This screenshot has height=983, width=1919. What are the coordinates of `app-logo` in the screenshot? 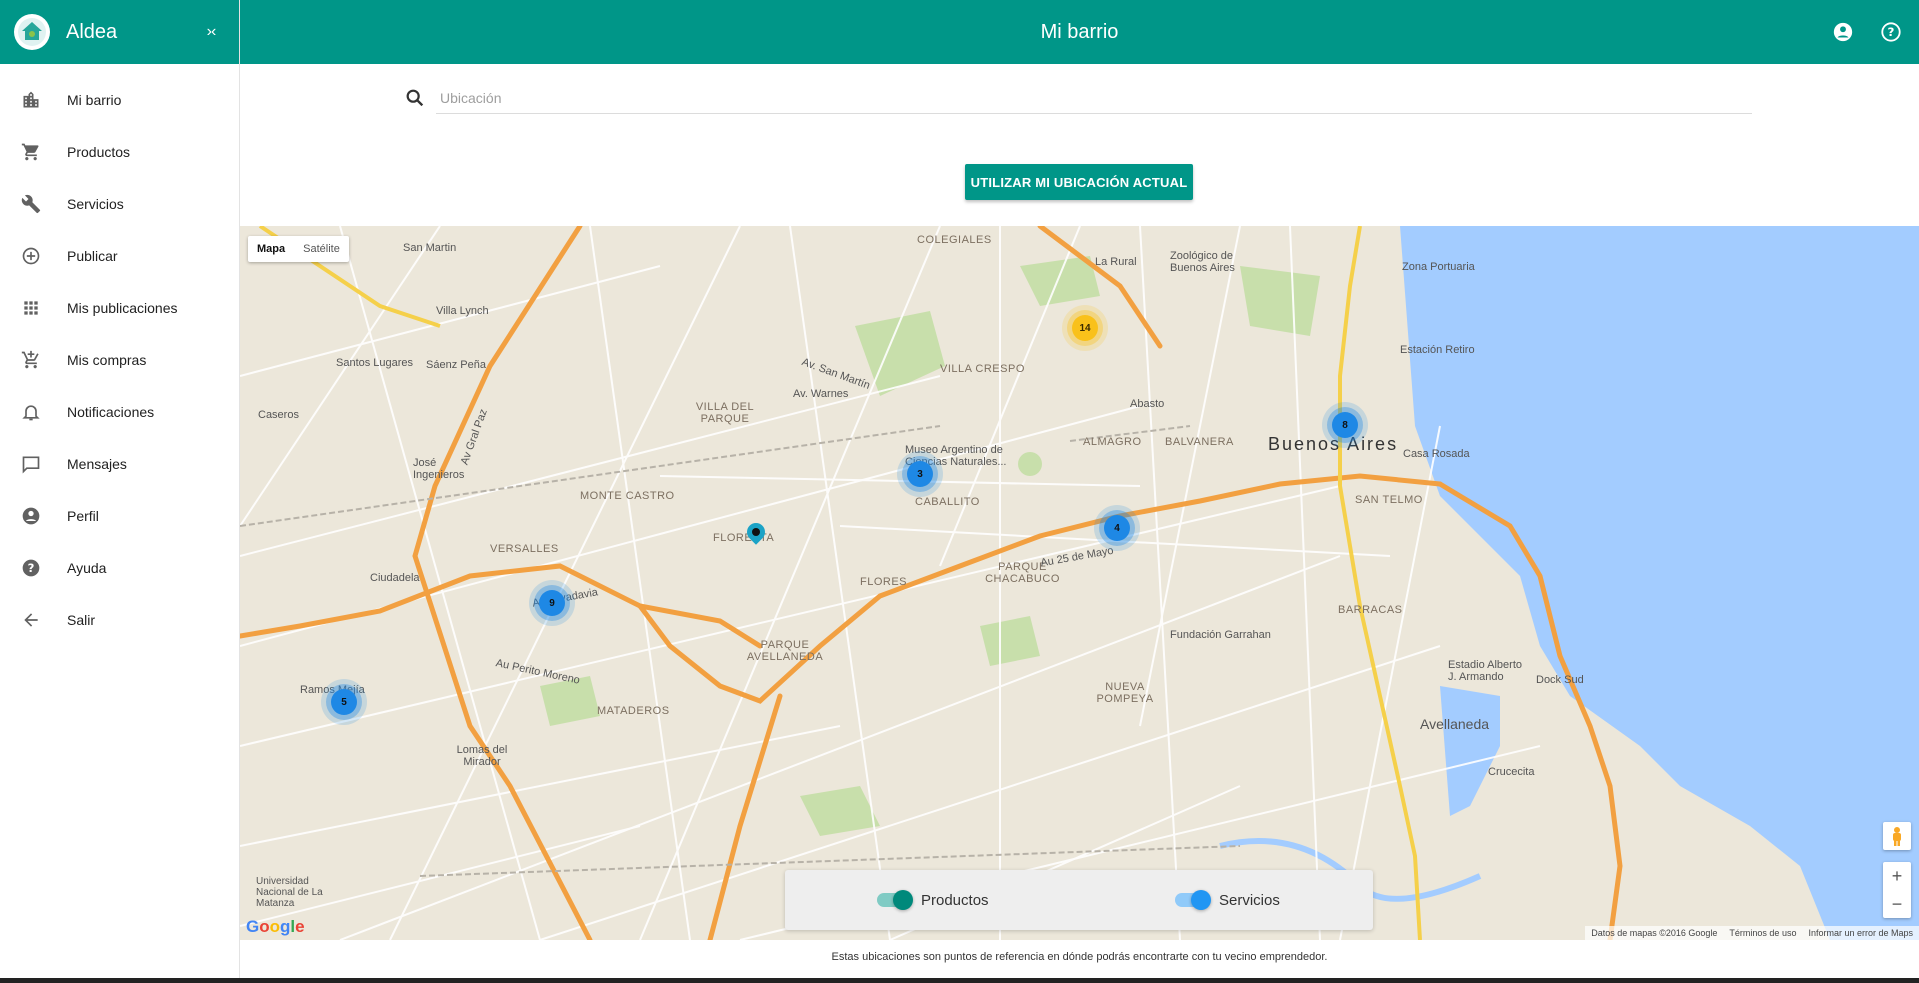 It's located at (32, 32).